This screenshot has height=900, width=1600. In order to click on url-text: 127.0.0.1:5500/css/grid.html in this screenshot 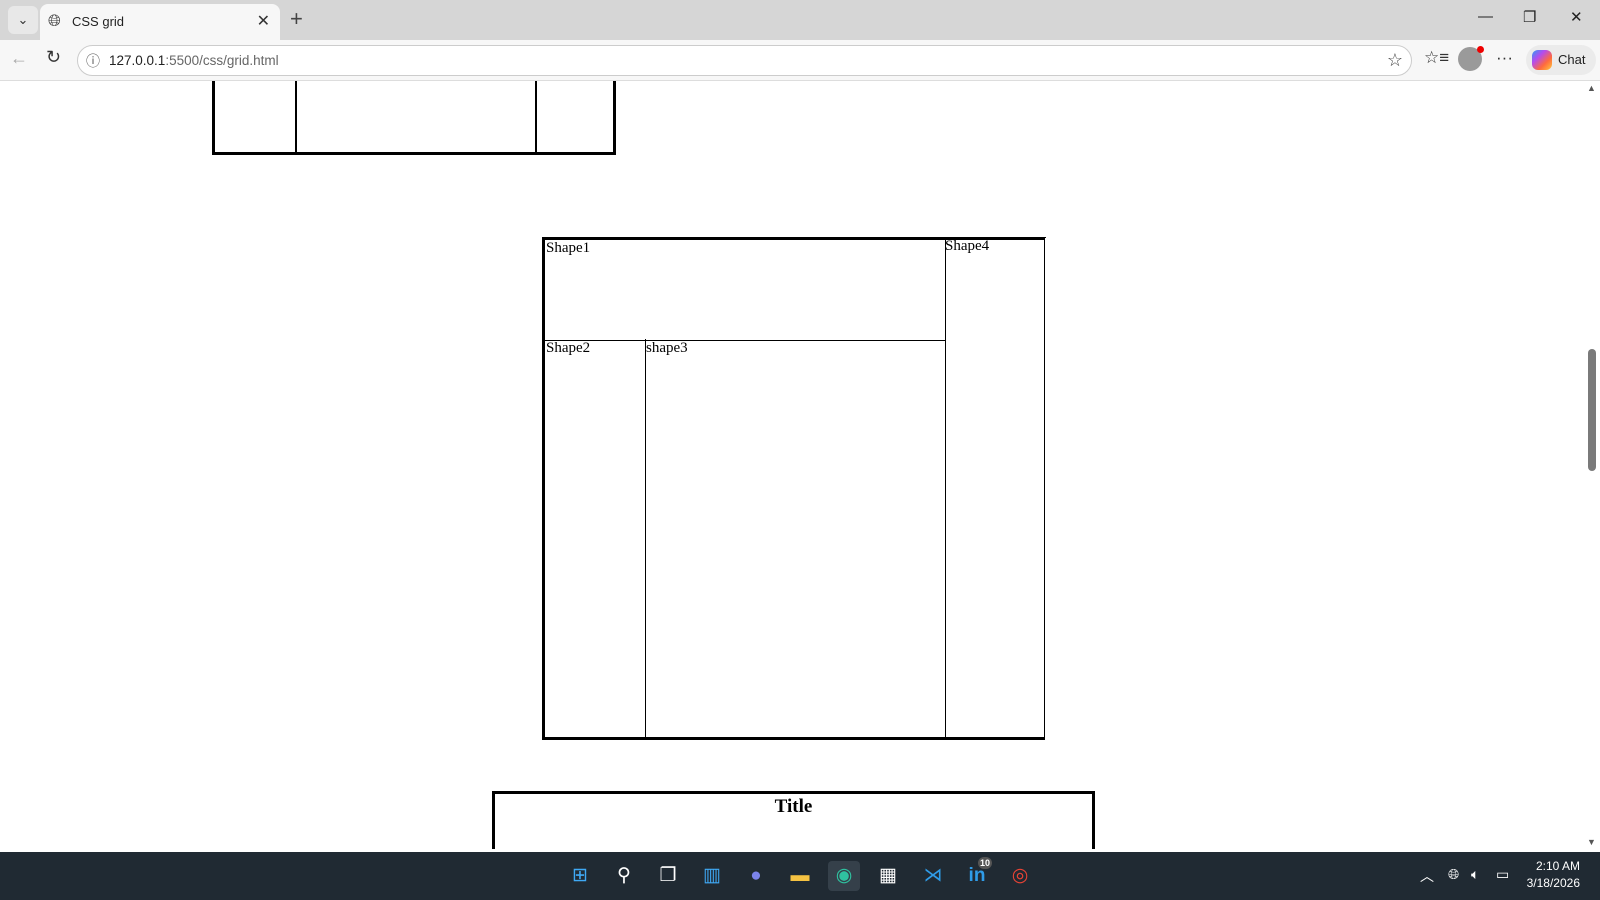, I will do `click(194, 60)`.